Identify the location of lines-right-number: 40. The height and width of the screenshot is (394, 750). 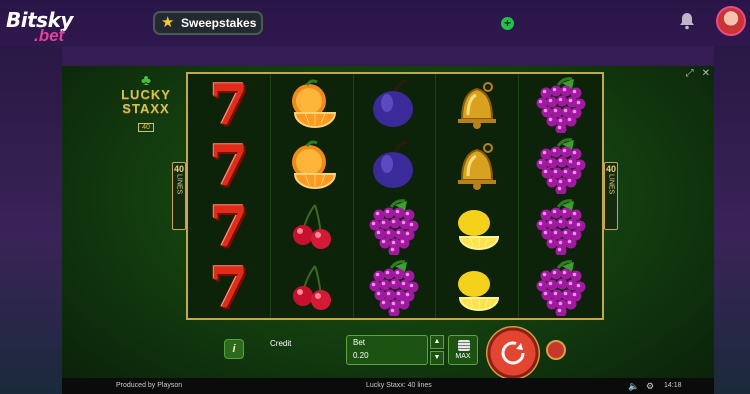
(610, 169).